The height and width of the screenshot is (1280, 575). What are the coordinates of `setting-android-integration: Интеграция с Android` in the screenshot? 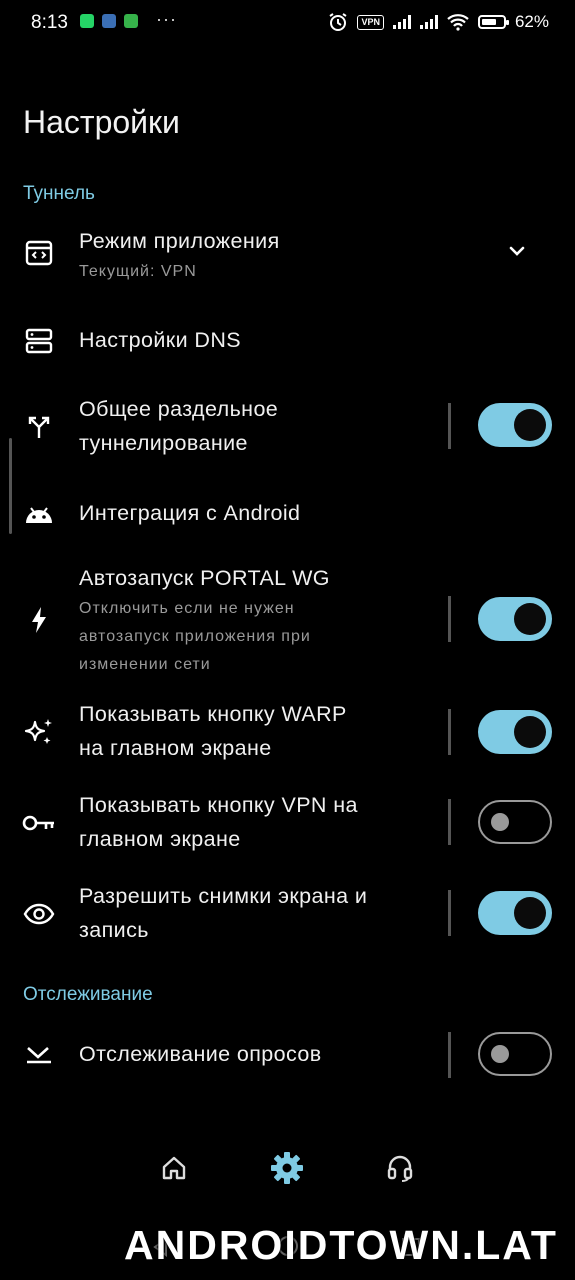 It's located at (287, 515).